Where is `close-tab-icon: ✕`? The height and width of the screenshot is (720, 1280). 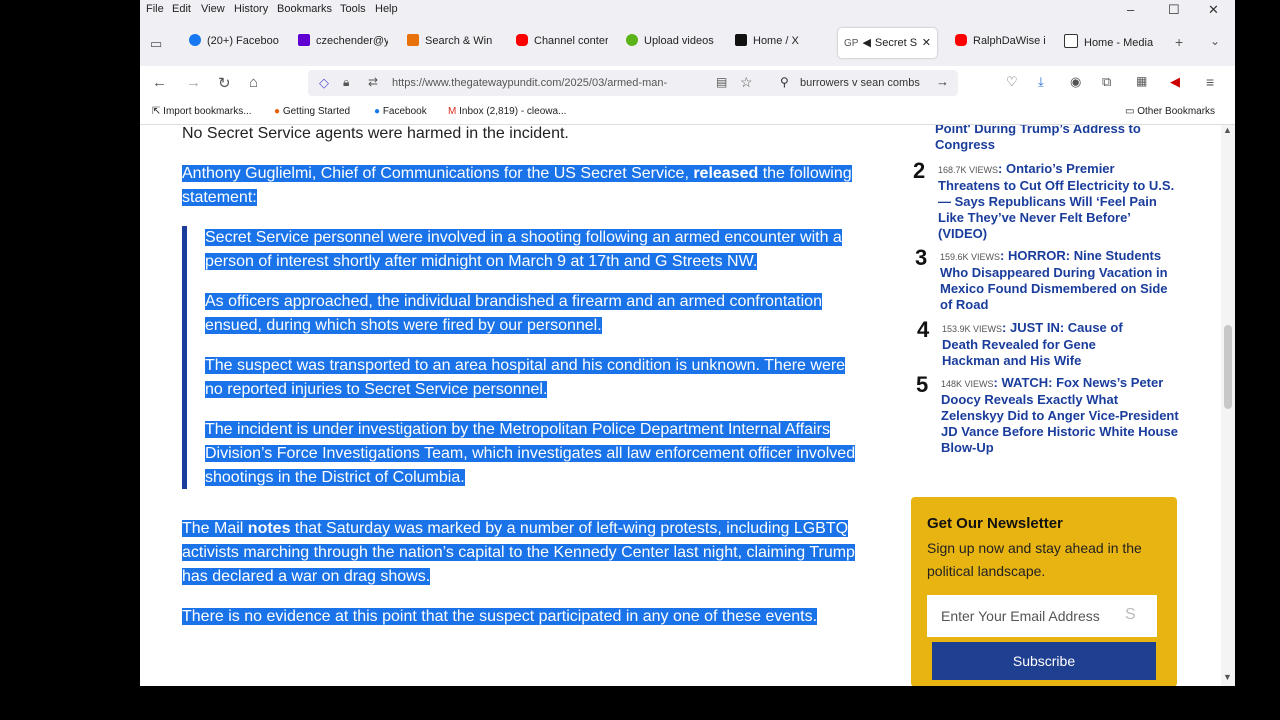
close-tab-icon: ✕ is located at coordinates (926, 43).